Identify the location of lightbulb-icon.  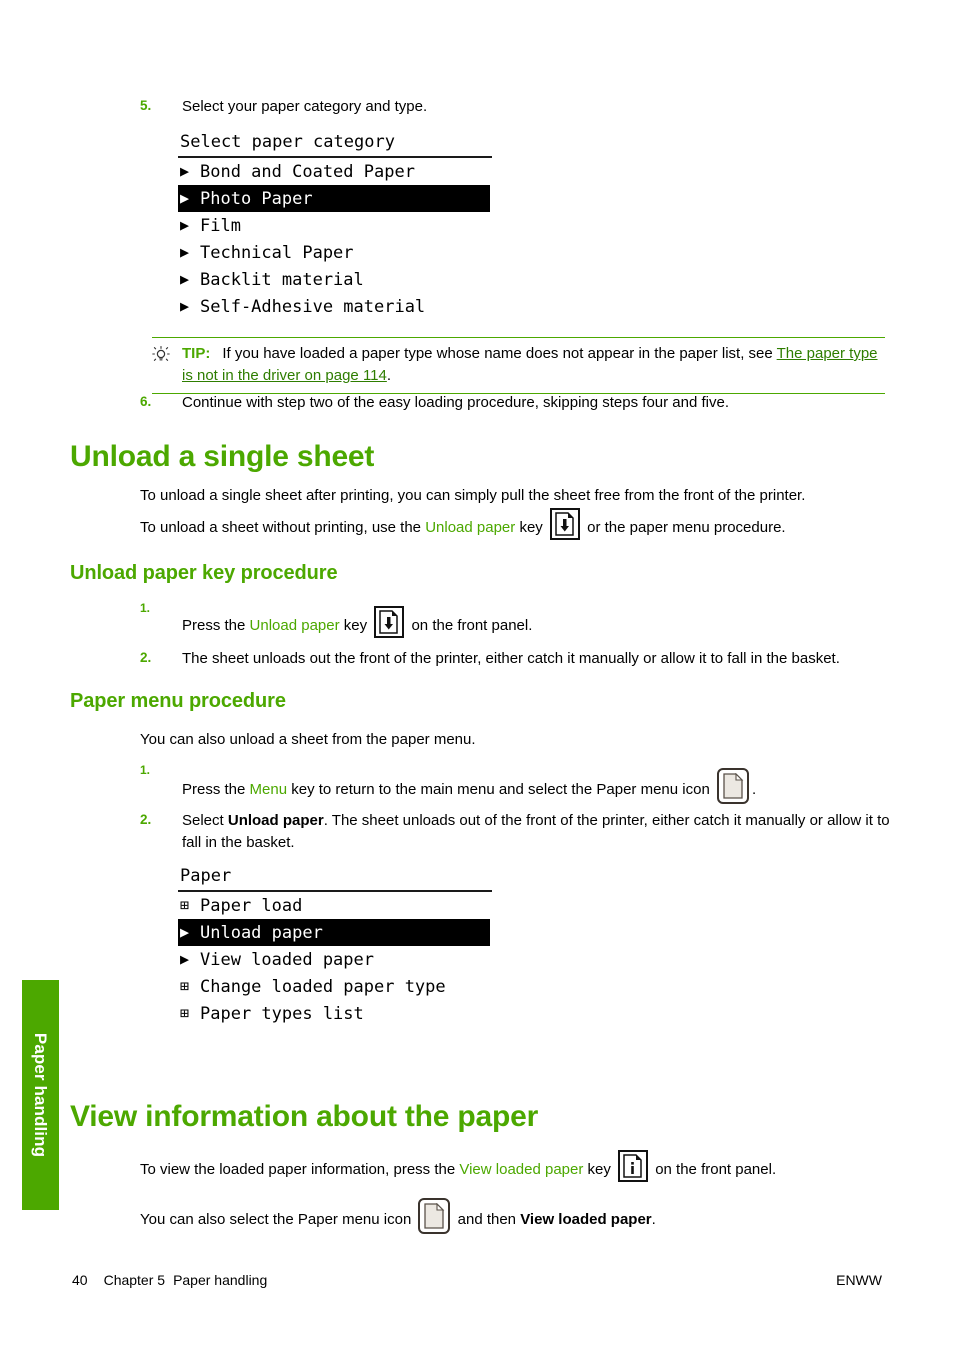
(167, 356).